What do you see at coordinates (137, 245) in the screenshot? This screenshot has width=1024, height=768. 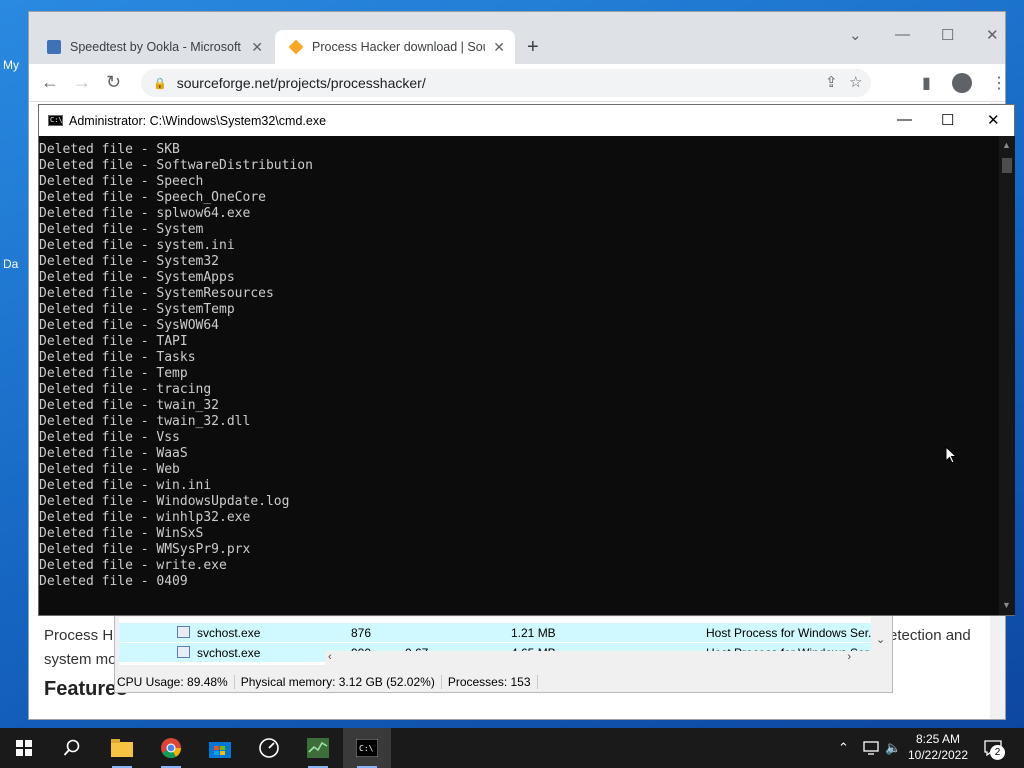 I see `console-line: Deleted file - system.ini` at bounding box center [137, 245].